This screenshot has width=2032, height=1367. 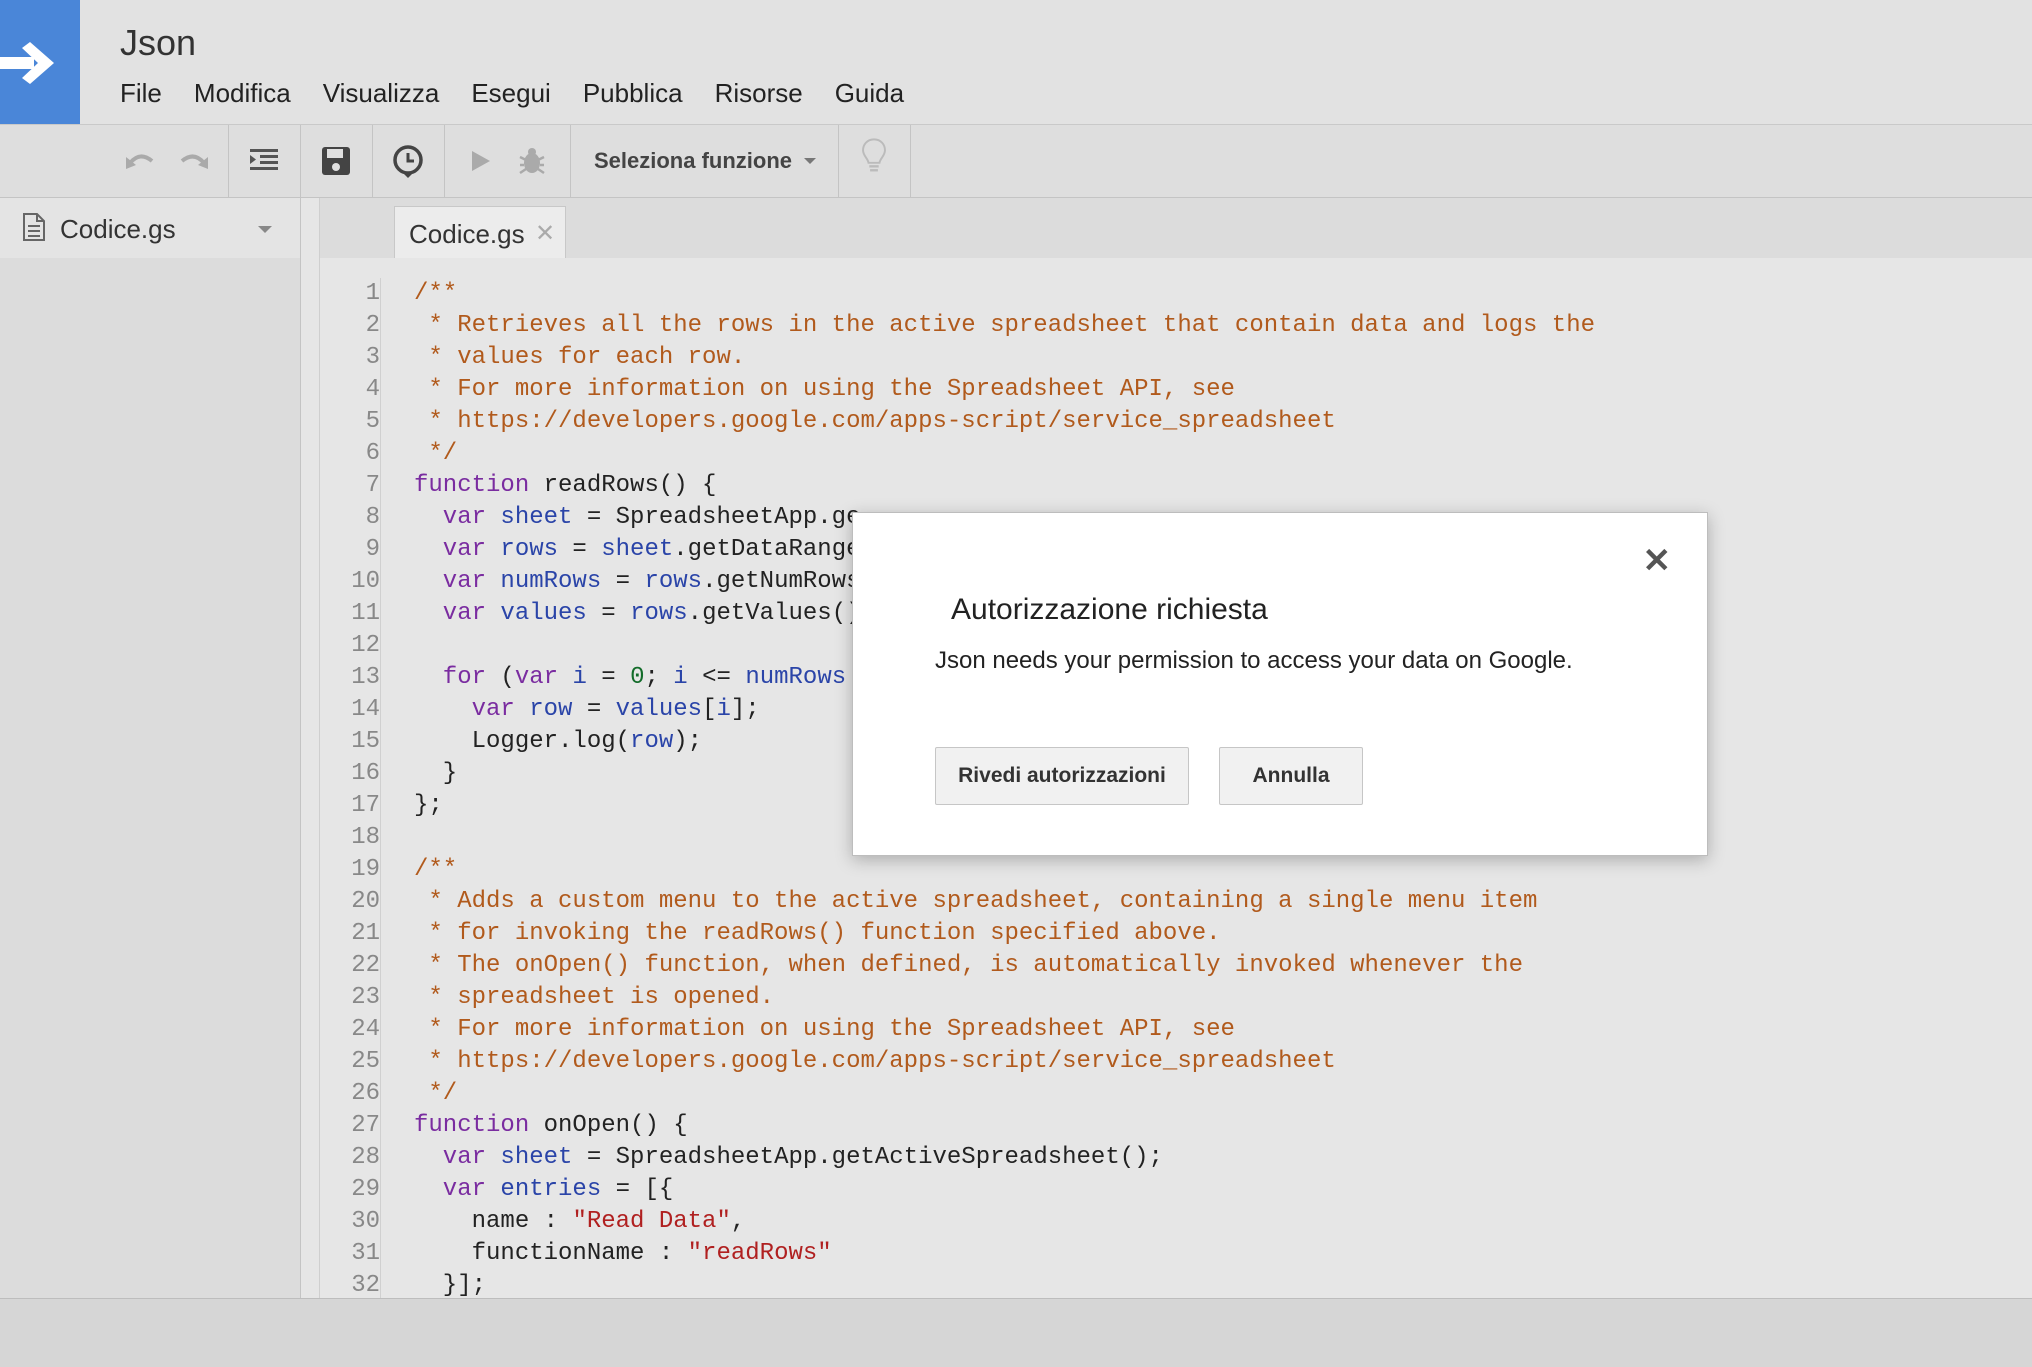 What do you see at coordinates (158, 43) in the screenshot?
I see `project-title: Json` at bounding box center [158, 43].